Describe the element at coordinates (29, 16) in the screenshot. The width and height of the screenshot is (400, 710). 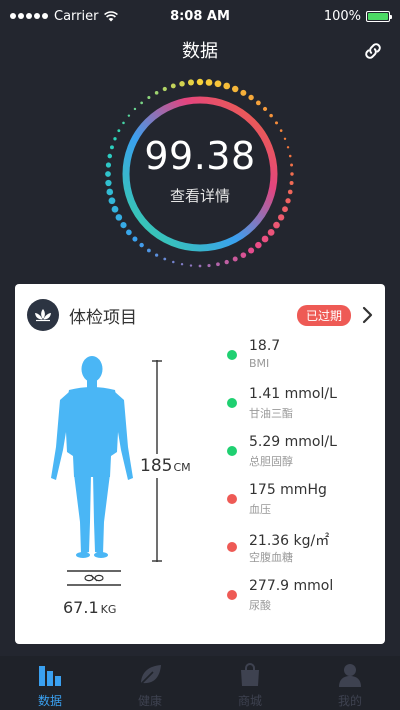
I see `signal-strength-icon` at that location.